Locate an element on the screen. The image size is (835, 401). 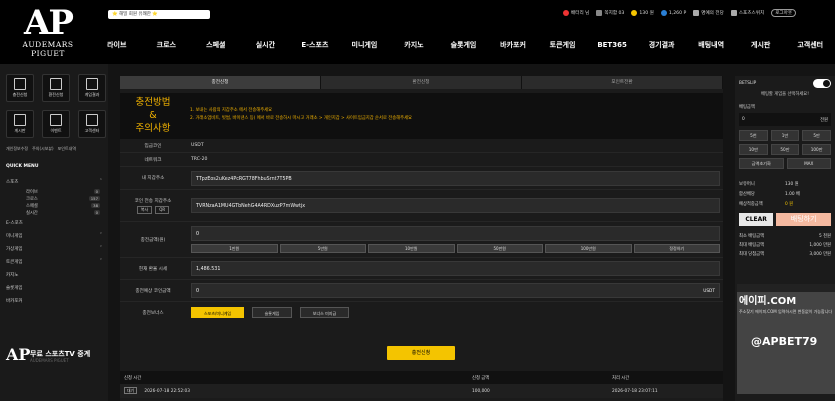
qr-button: QR is located at coordinates (162, 209).